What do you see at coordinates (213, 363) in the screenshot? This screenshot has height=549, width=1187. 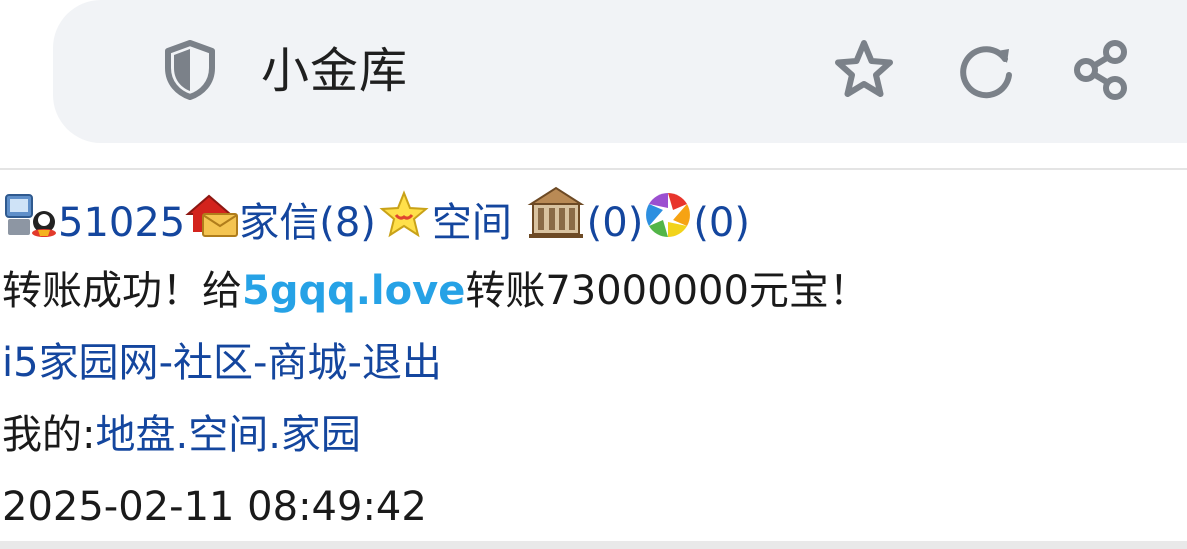 I see `community-link: 社区` at bounding box center [213, 363].